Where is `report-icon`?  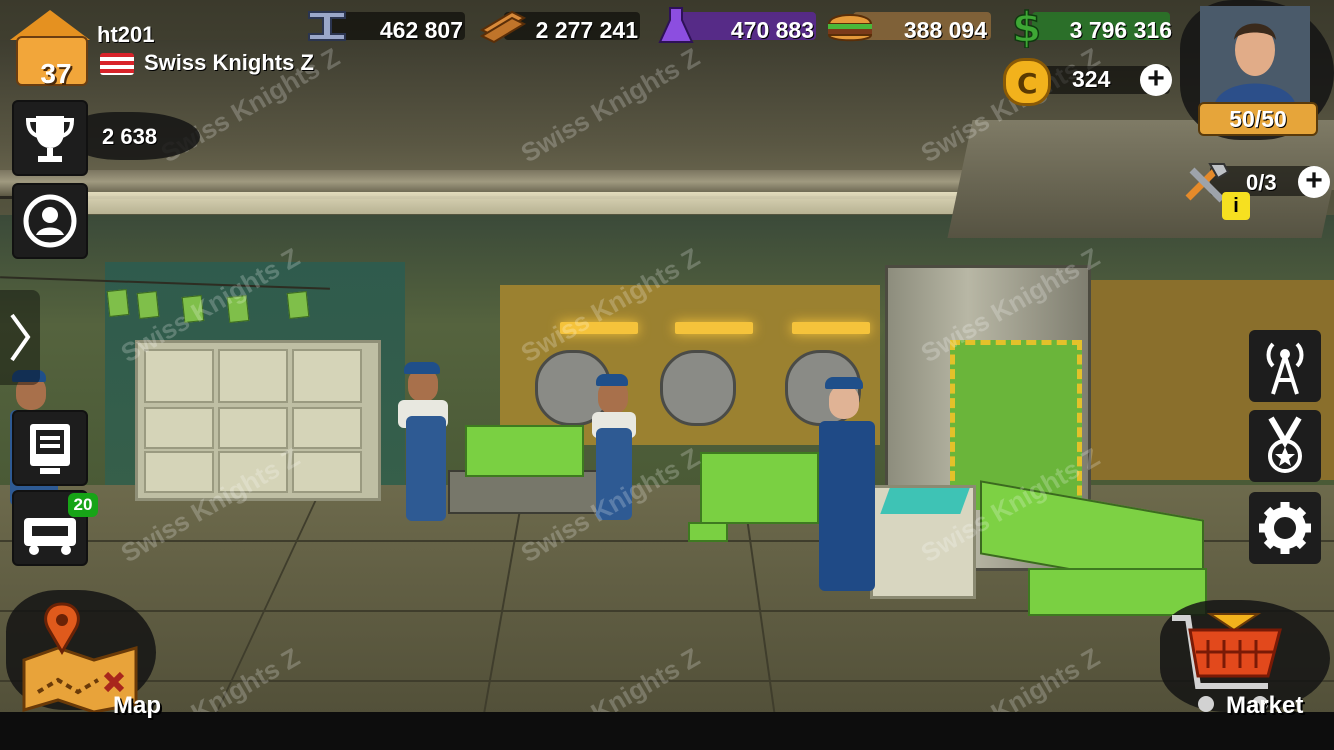 report-icon is located at coordinates (50, 449).